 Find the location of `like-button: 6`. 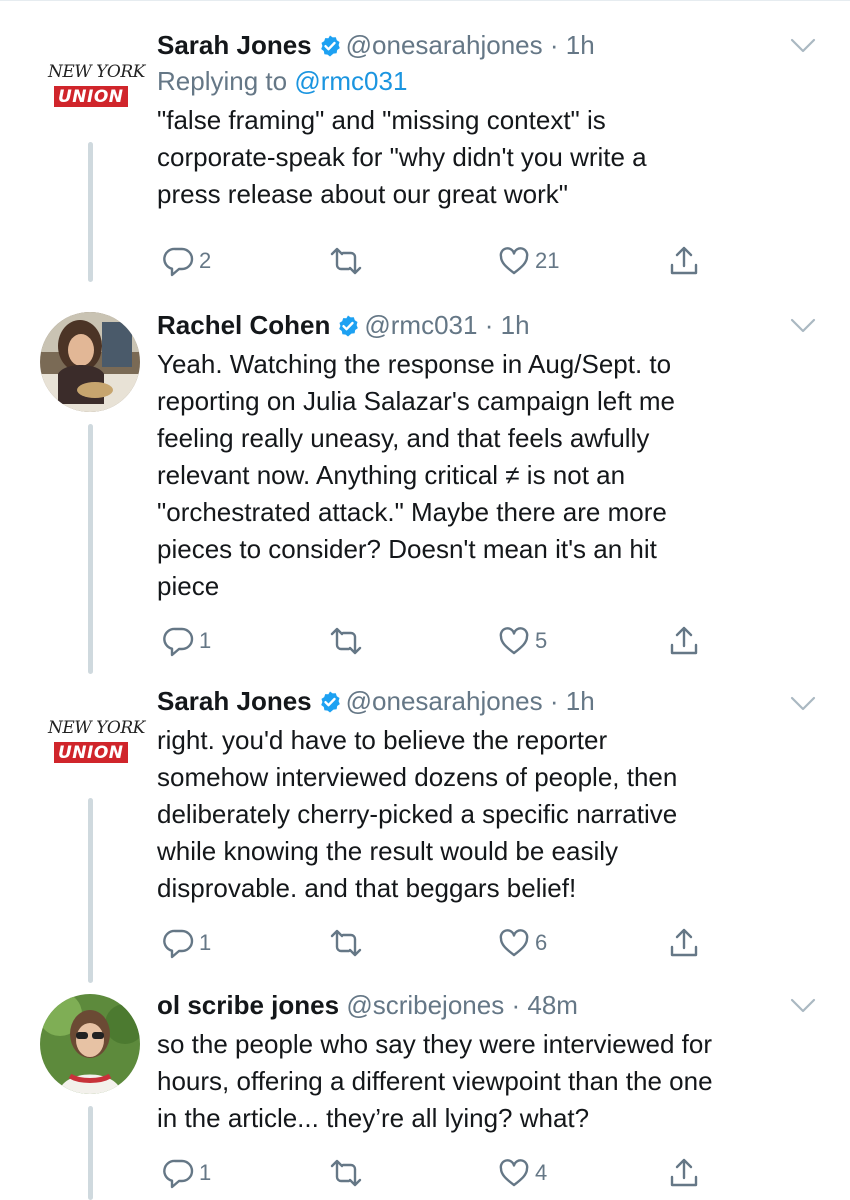

like-button: 6 is located at coordinates (522, 943).